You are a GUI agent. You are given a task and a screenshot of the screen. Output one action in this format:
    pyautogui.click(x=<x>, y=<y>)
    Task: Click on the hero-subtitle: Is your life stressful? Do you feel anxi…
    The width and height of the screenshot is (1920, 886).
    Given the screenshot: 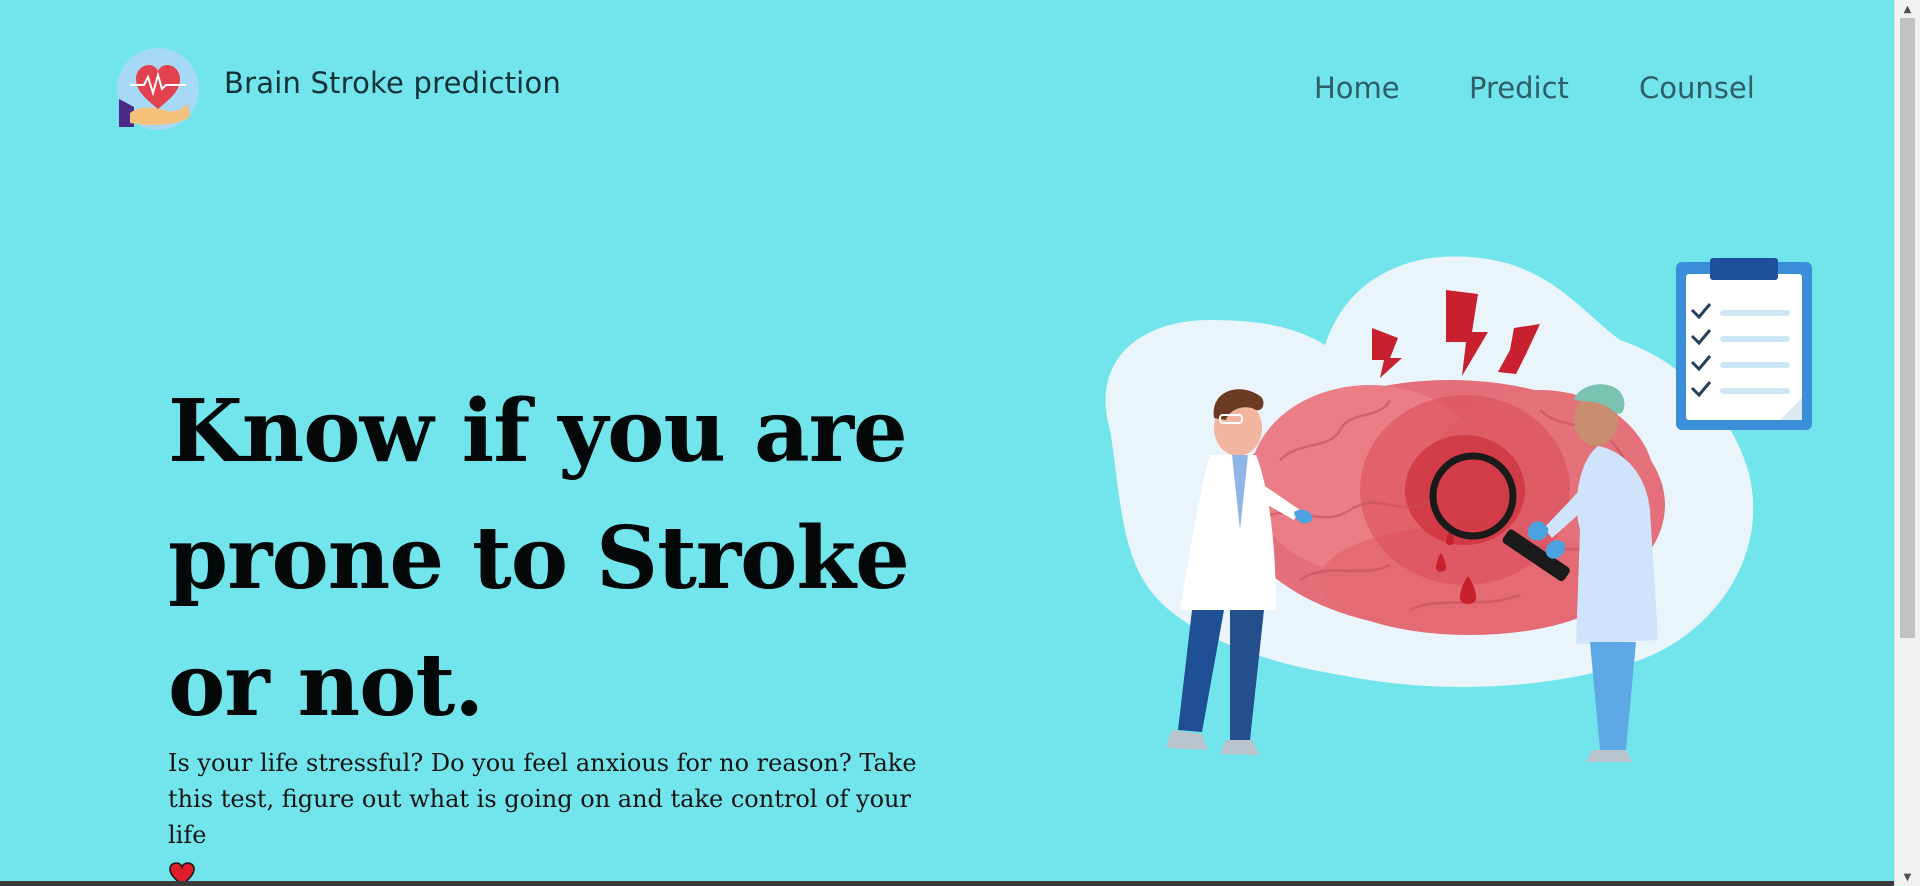 What is the action you would take?
    pyautogui.click(x=558, y=815)
    